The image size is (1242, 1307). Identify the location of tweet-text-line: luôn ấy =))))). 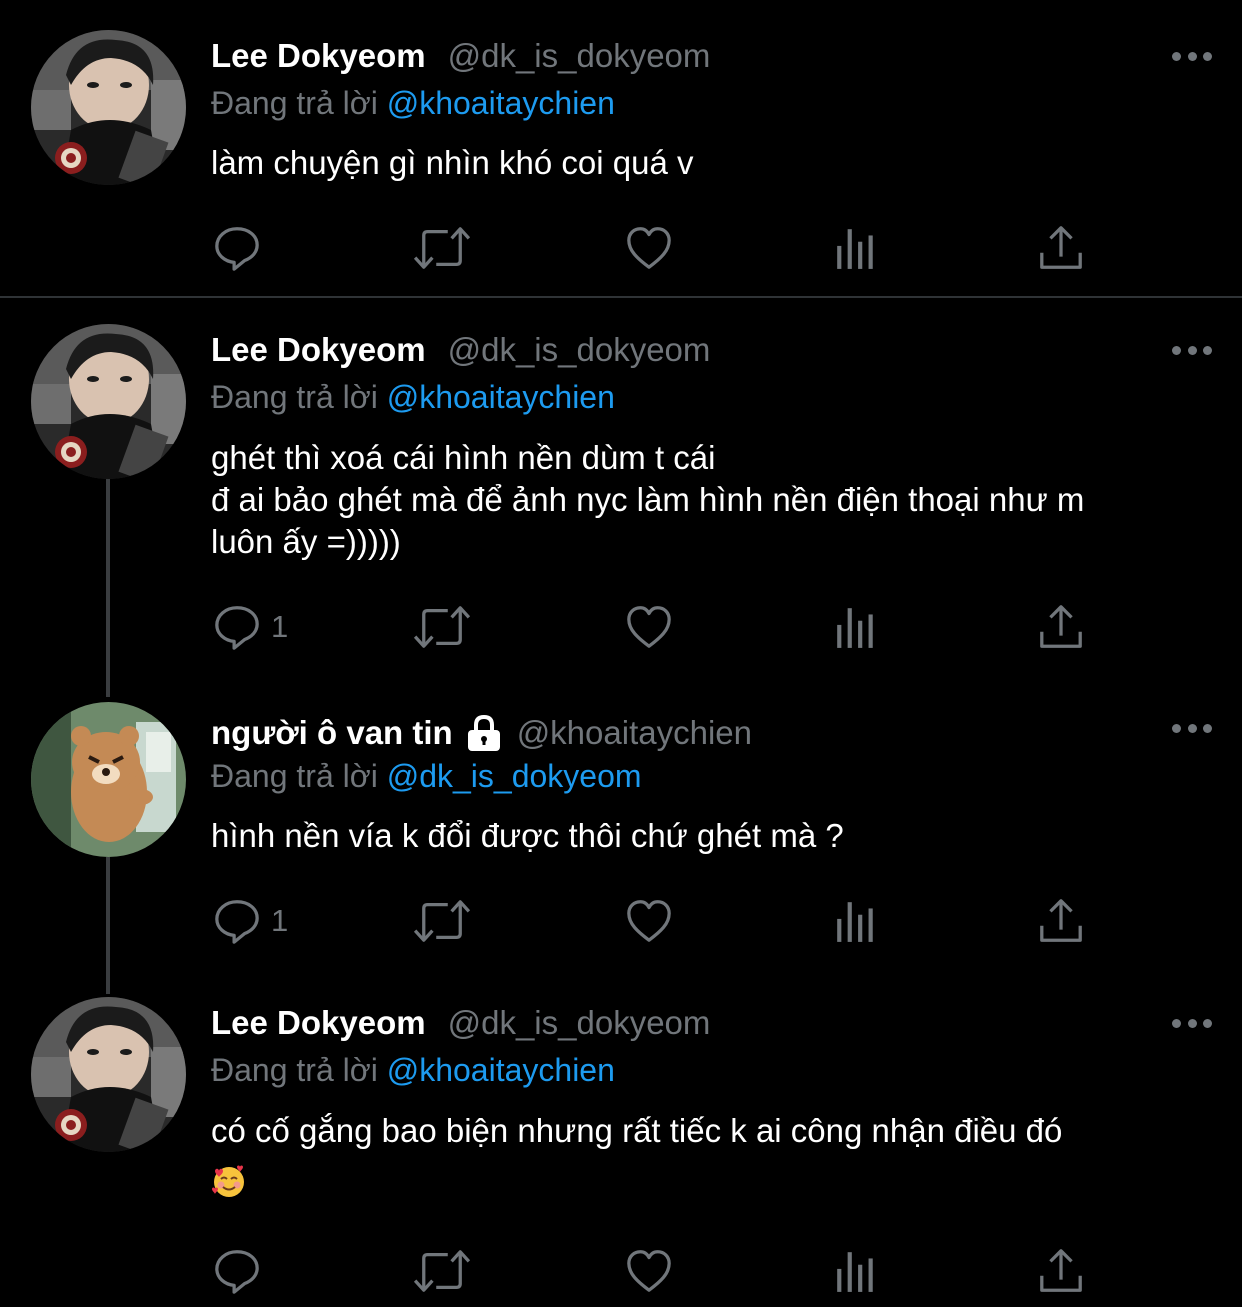
(306, 541).